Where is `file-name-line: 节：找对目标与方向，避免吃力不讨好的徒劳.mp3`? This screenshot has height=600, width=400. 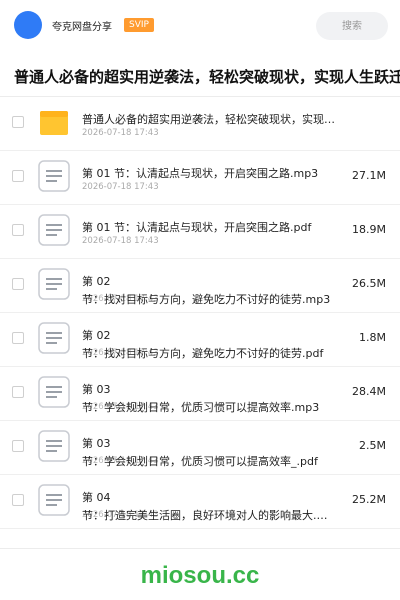 file-name-line: 节：找对目标与方向，避免吃力不讨好的徒劳.mp3 is located at coordinates (206, 299).